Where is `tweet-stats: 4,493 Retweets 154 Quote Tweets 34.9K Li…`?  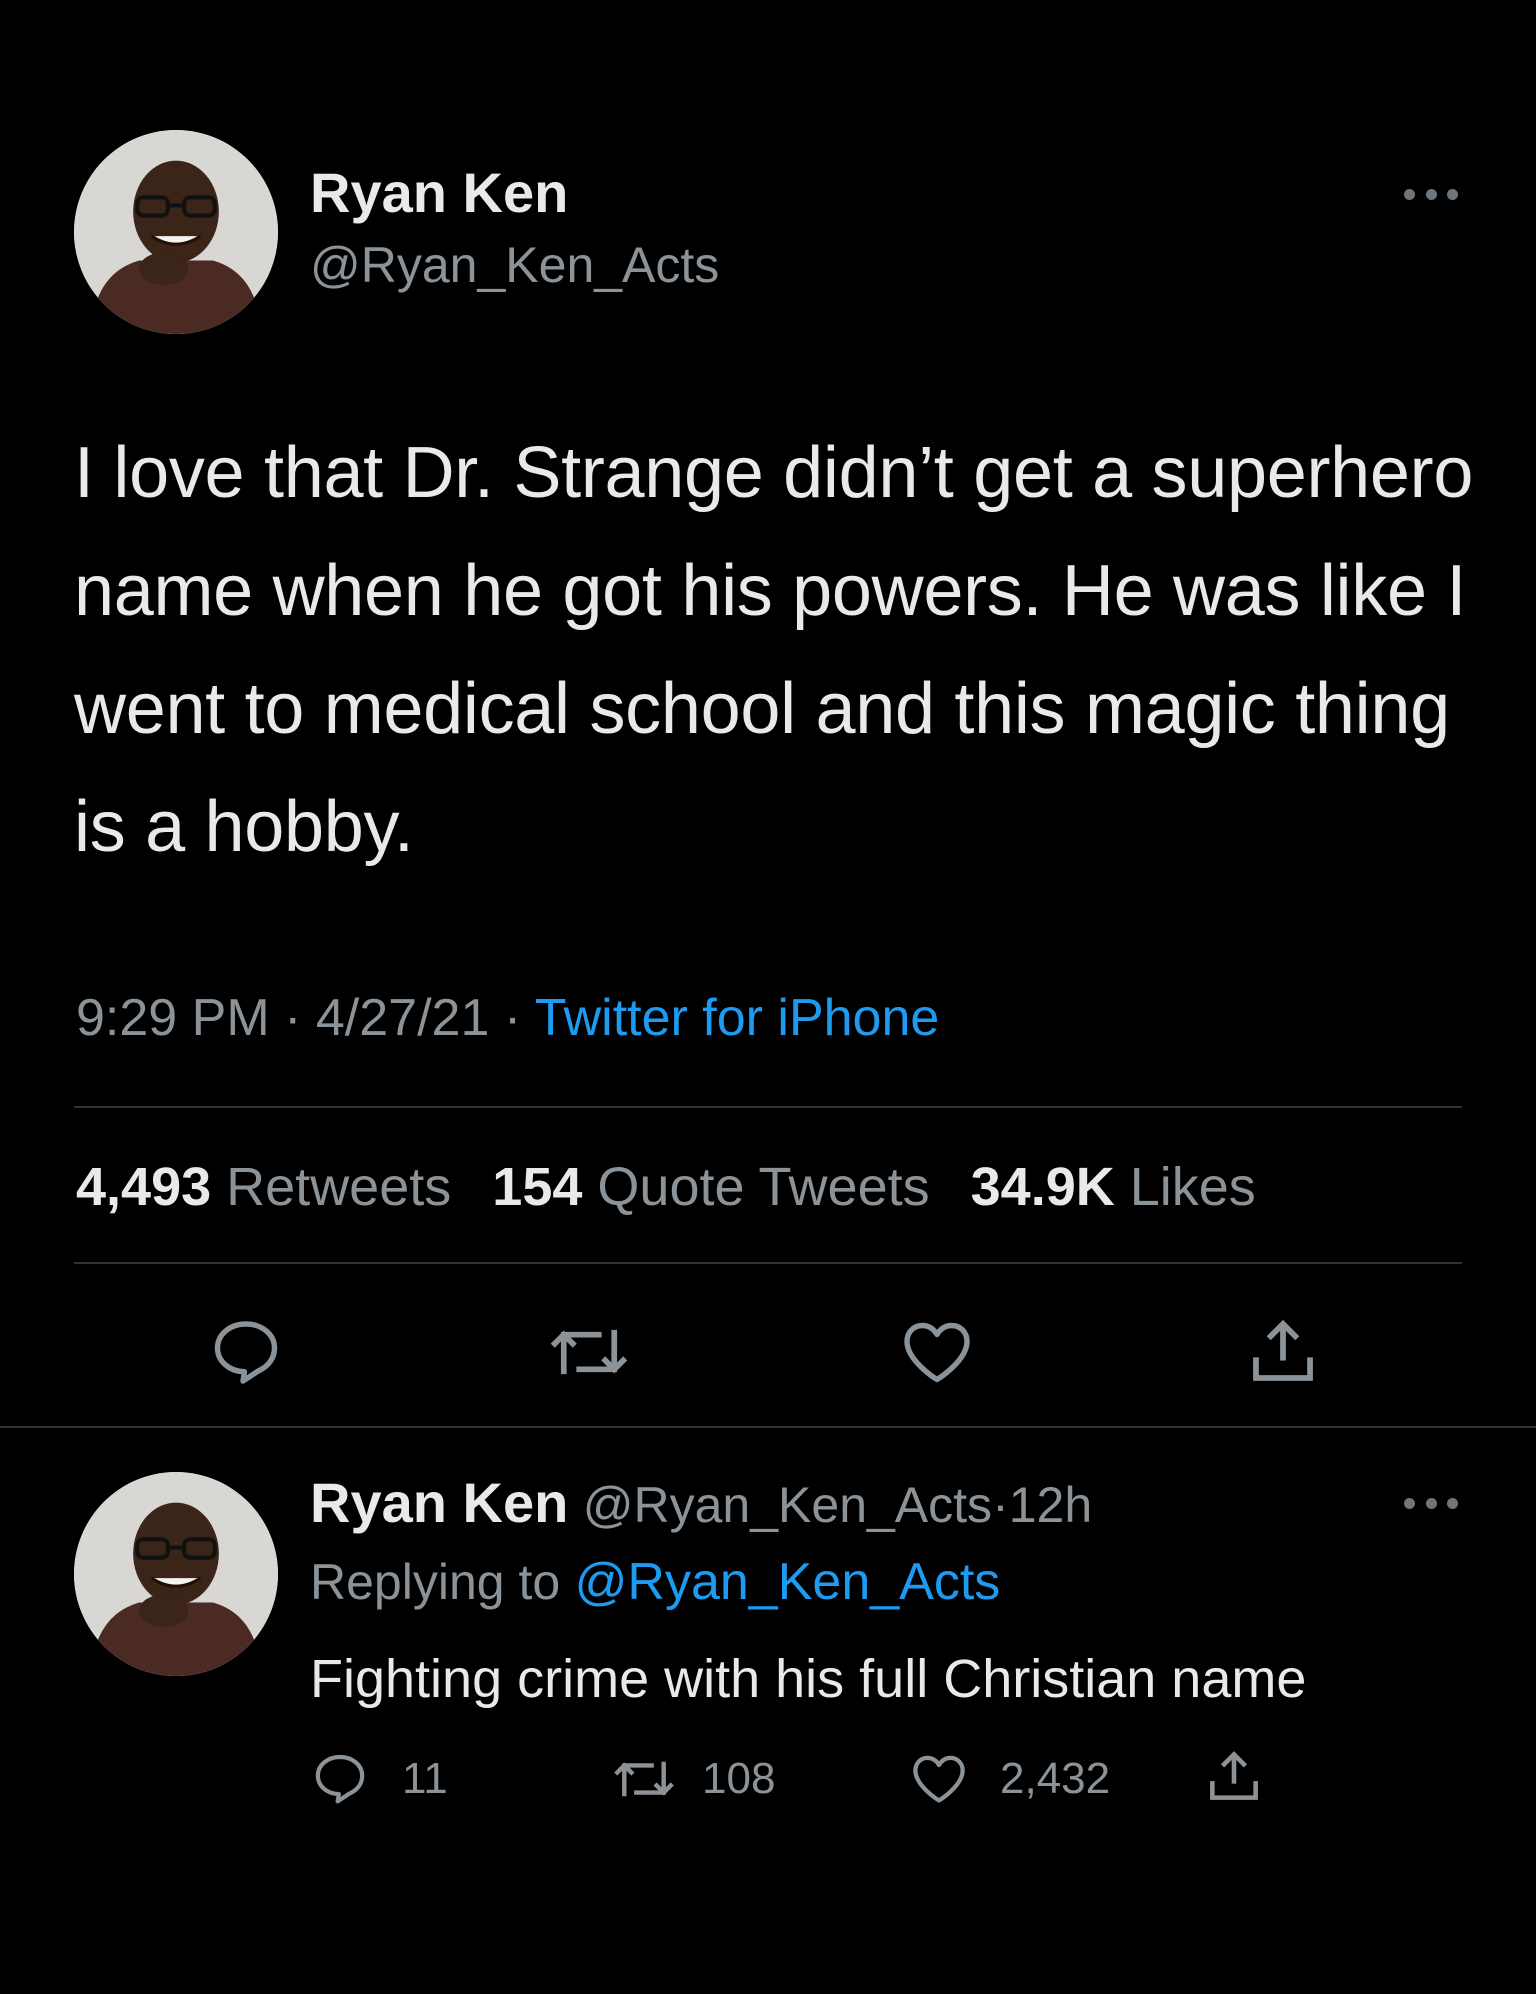 tweet-stats: 4,493 Retweets 154 Quote Tweets 34.9K Li… is located at coordinates (666, 1187).